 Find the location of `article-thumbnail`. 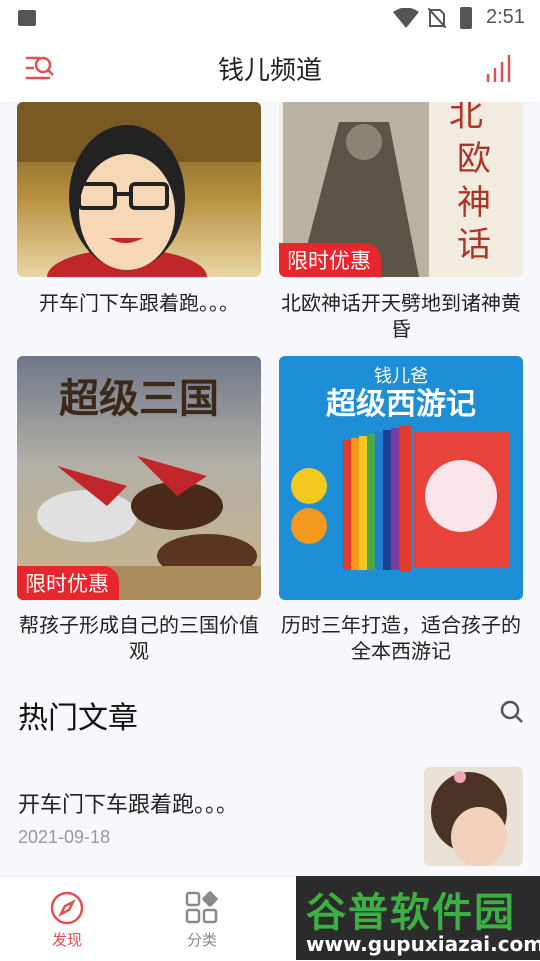

article-thumbnail is located at coordinates (473, 816).